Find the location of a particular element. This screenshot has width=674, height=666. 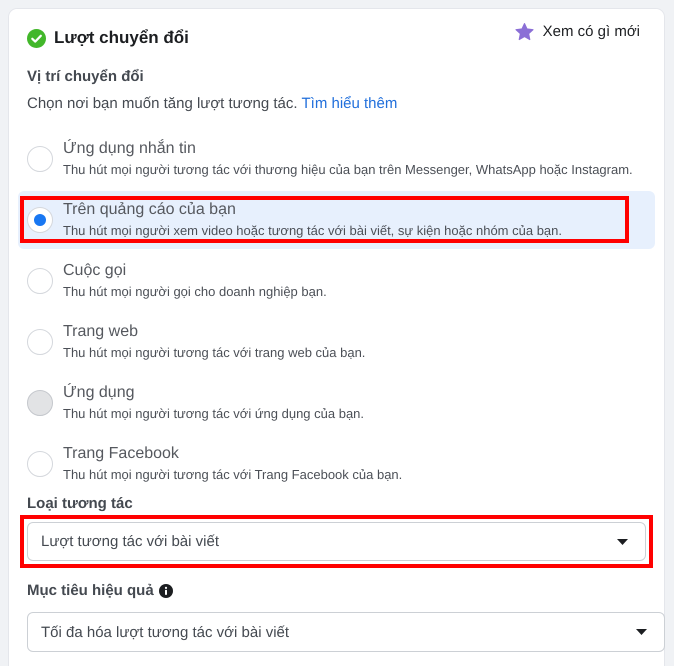

option-title: Trang web is located at coordinates (101, 332).